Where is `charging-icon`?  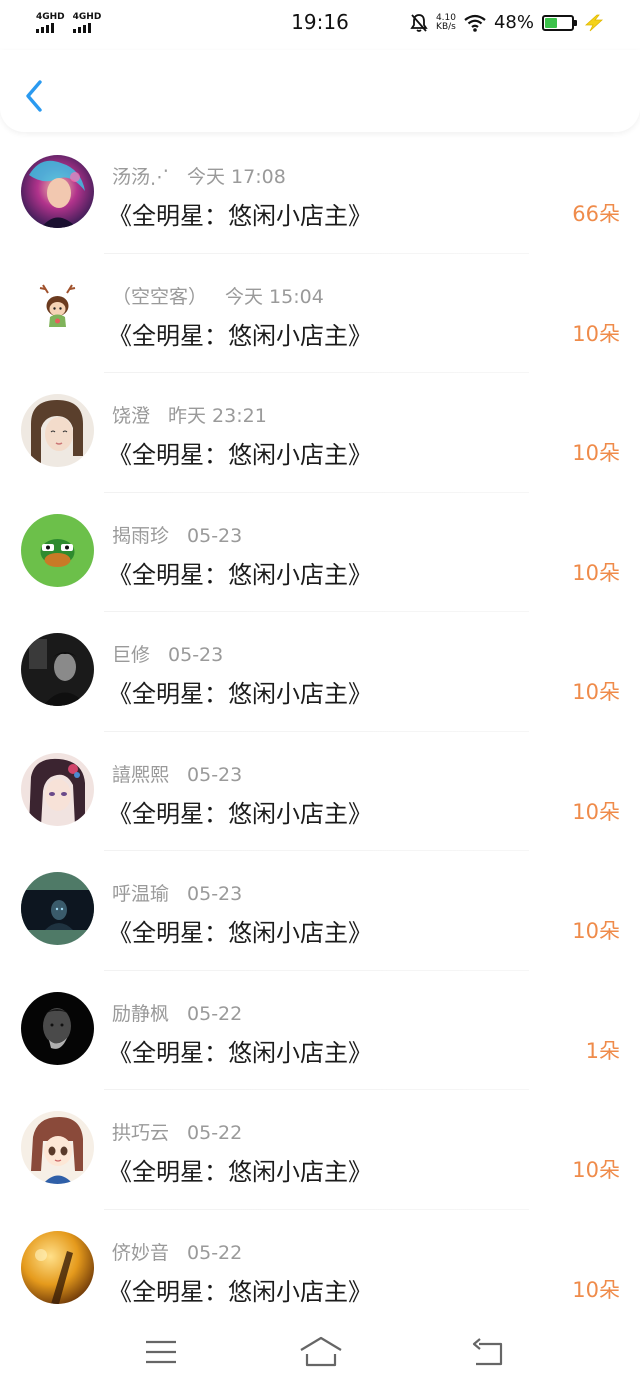
charging-icon is located at coordinates (594, 22).